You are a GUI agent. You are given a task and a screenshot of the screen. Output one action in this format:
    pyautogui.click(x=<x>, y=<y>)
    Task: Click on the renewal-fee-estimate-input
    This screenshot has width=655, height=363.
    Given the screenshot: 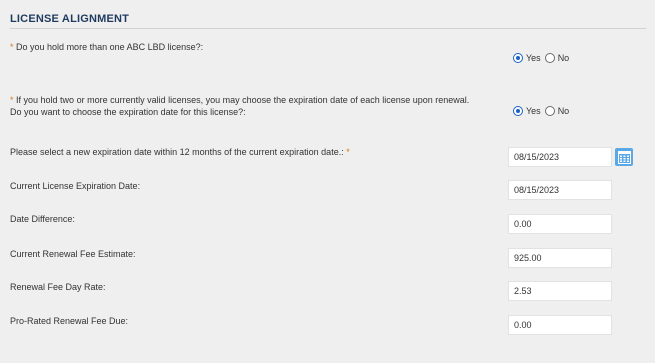 What is the action you would take?
    pyautogui.click(x=560, y=258)
    